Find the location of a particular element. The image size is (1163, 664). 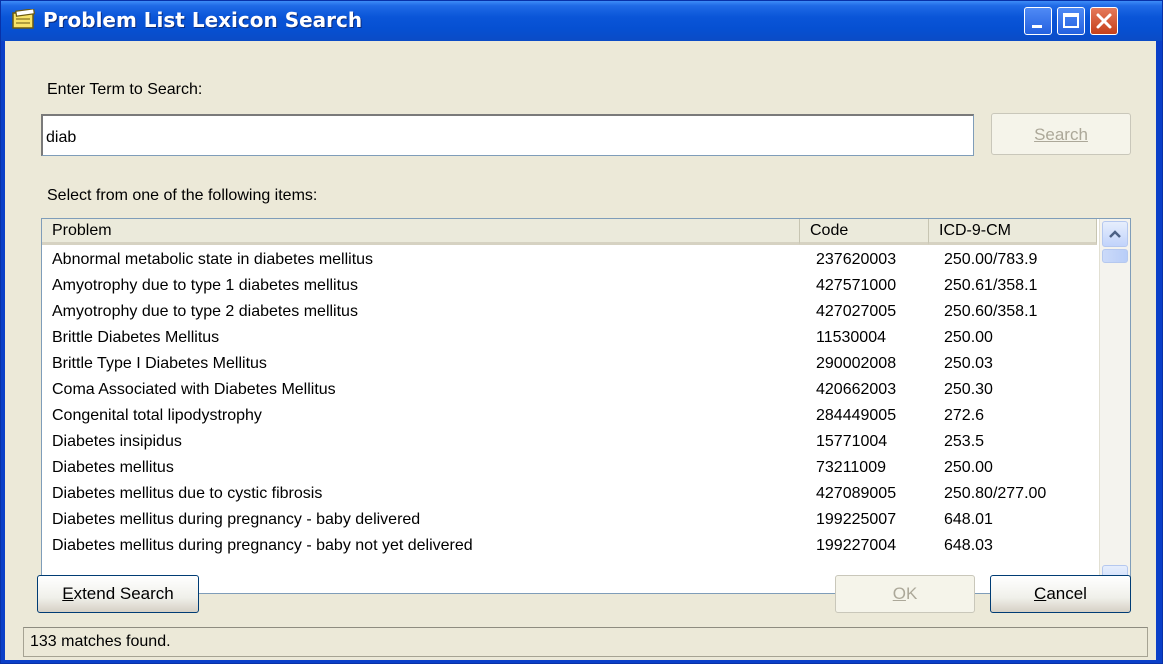

chevron-up-icon is located at coordinates (1115, 234).